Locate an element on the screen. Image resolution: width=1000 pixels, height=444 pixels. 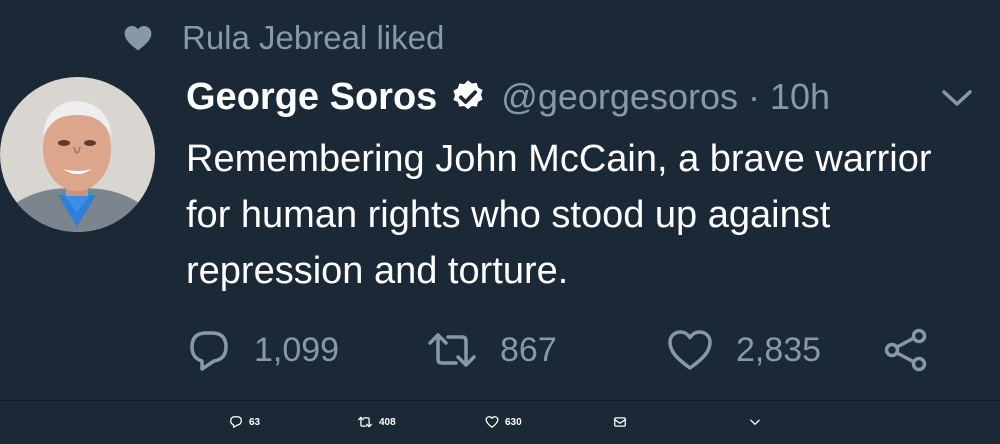
mini-more-button is located at coordinates (758, 422).